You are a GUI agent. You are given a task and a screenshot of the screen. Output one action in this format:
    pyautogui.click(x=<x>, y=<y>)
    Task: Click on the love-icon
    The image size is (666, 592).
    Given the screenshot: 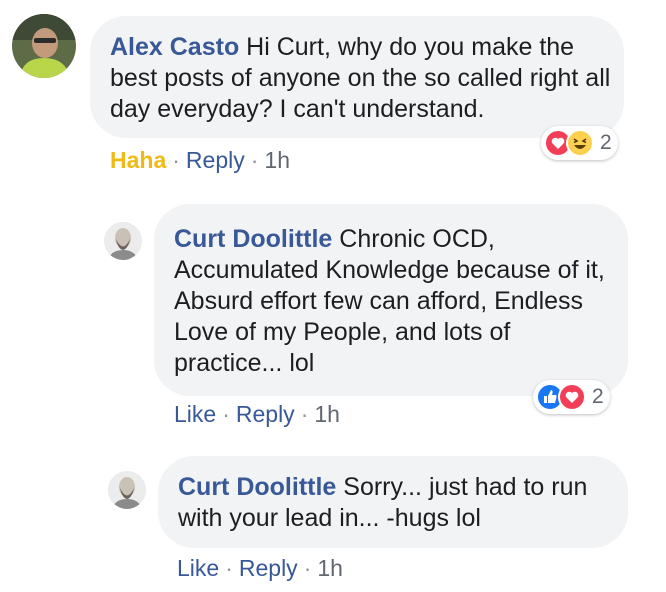 What is the action you would take?
    pyautogui.click(x=572, y=397)
    